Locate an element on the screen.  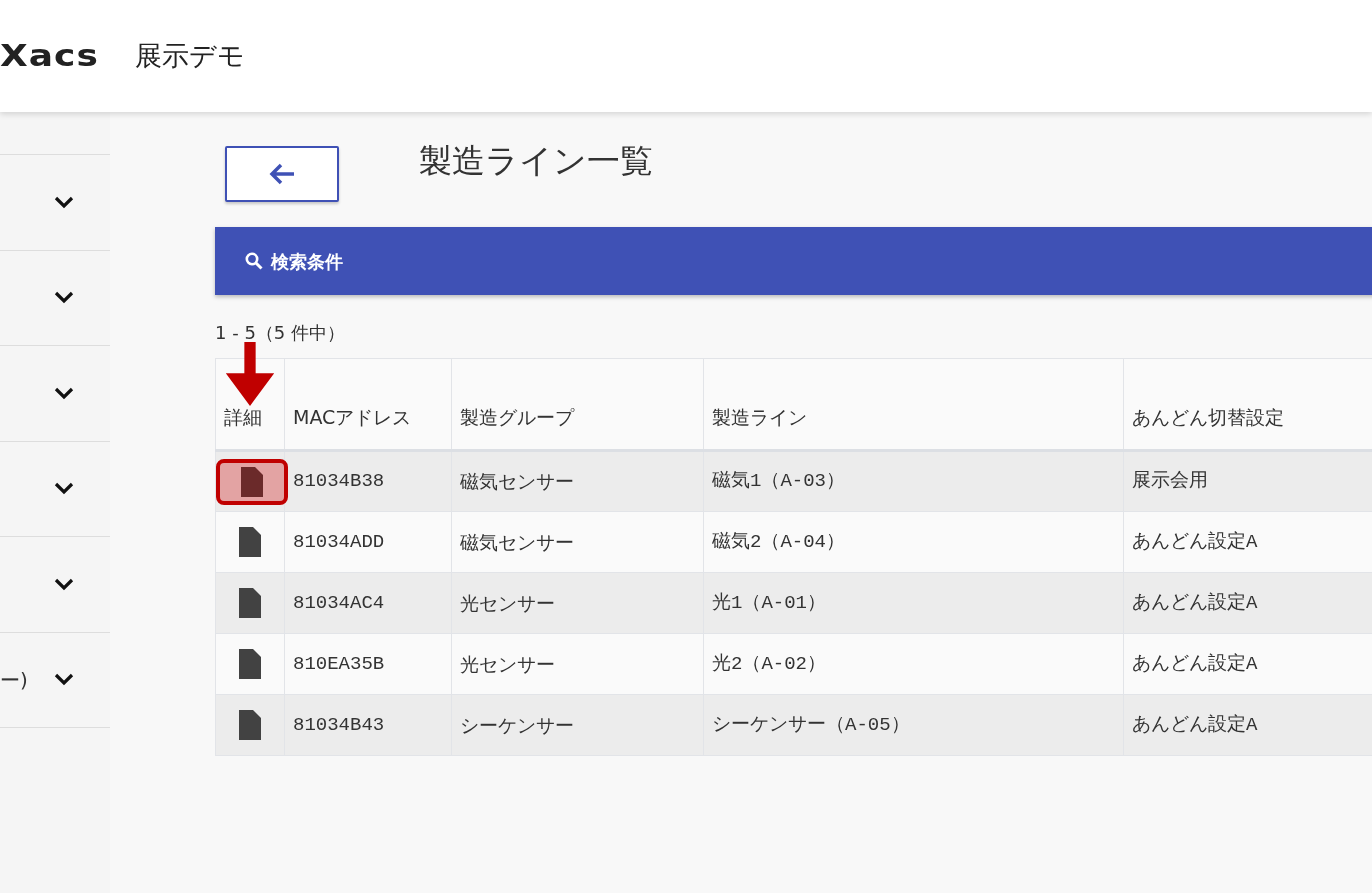
column-header: 製造グループ is located at coordinates (577, 404).